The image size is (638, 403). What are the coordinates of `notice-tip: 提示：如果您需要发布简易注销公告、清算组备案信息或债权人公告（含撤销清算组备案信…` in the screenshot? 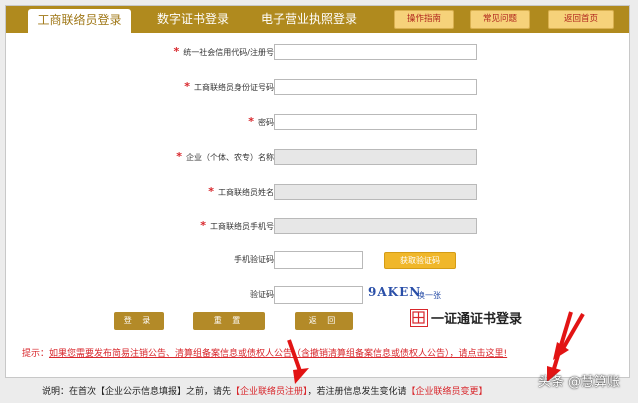 It's located at (264, 352).